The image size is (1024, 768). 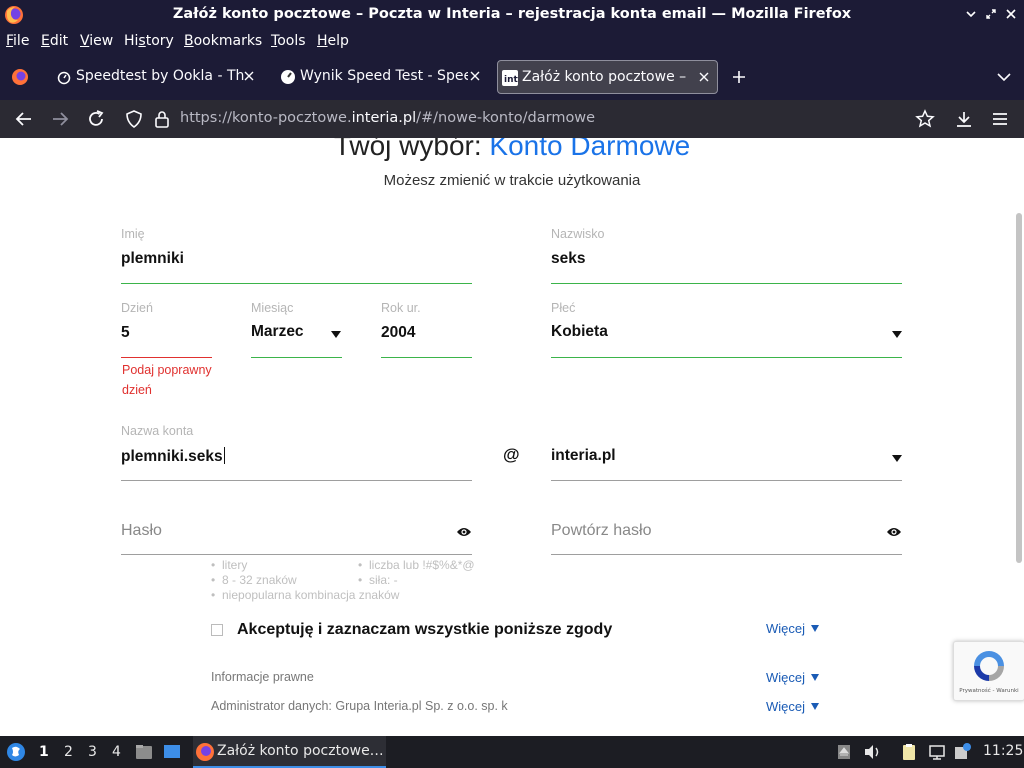 I want to click on day-error-message: Podaj poprawny dzień, so click(x=167, y=380).